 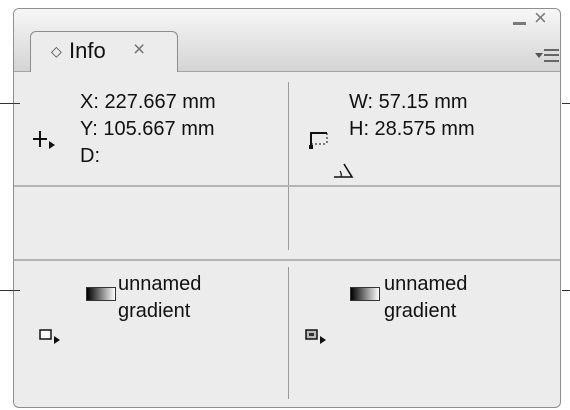 I want to click on guide-tick-right-top, so click(x=566, y=103).